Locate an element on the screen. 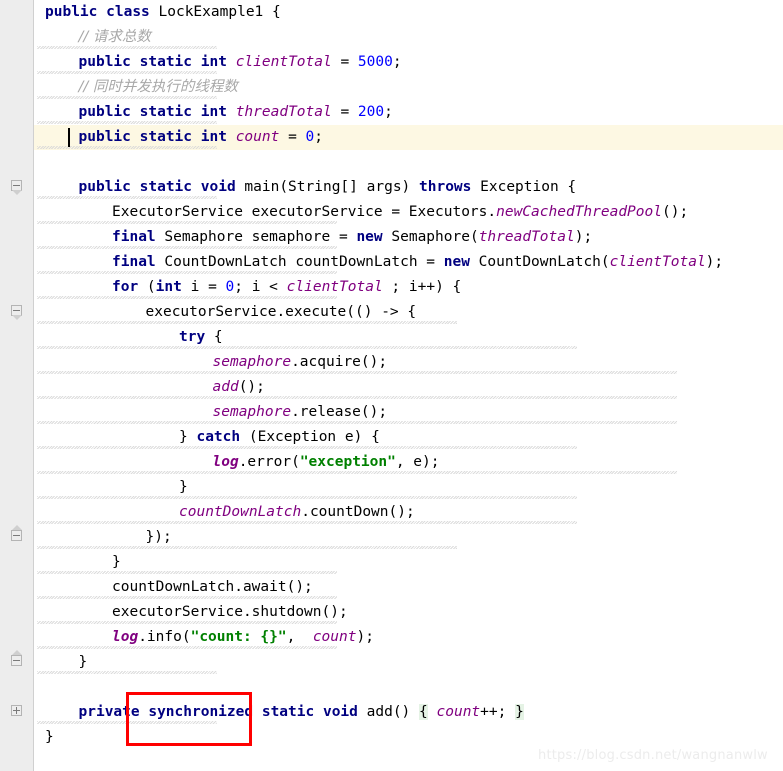 Image resolution: width=783 pixels, height=771 pixels. code-token: LockExample1 is located at coordinates (211, 12).